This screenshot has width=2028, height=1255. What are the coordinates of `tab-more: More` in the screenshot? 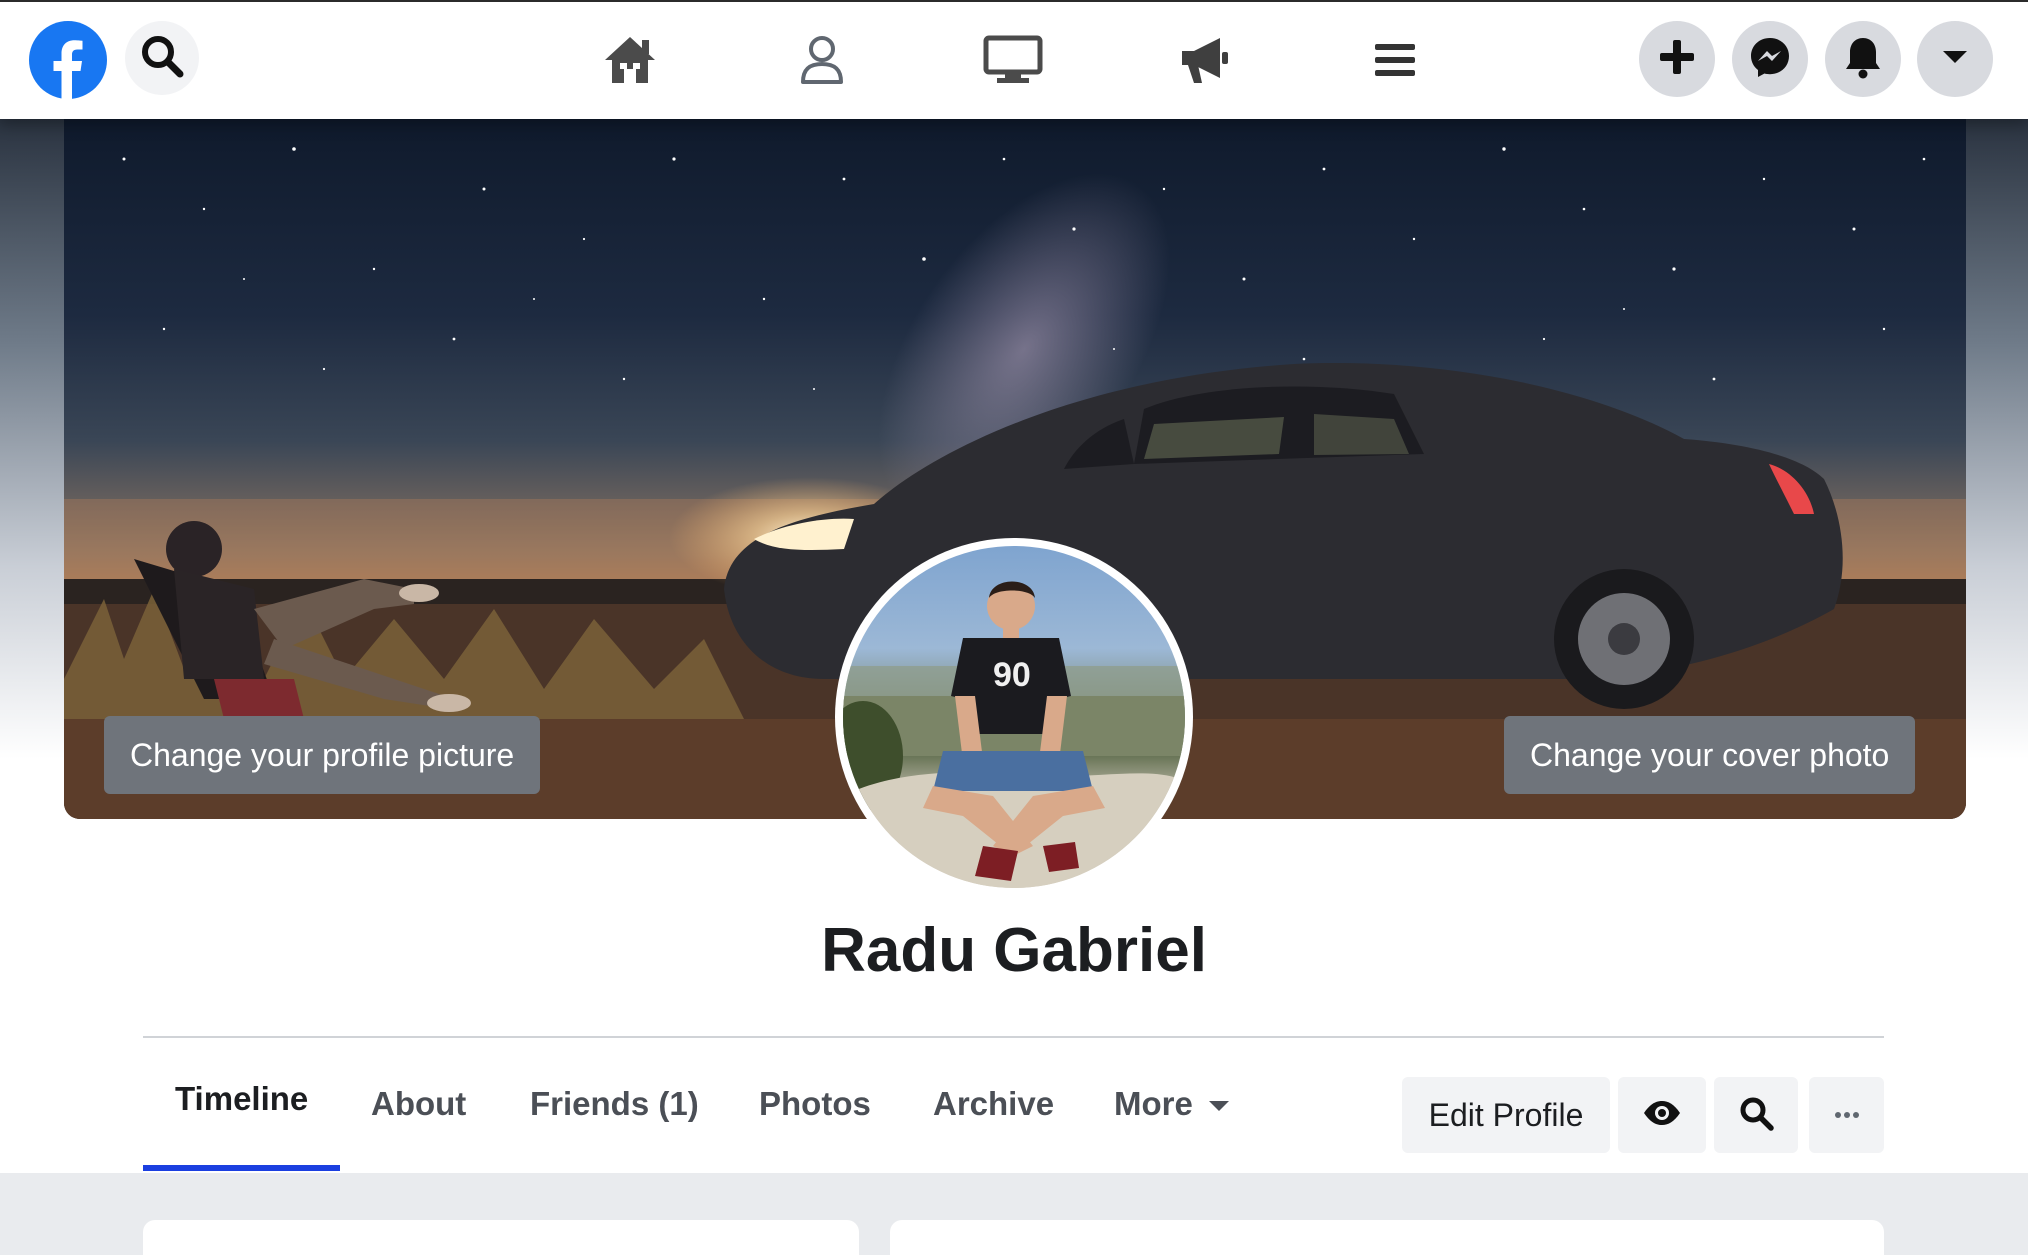 It's located at (1171, 1104).